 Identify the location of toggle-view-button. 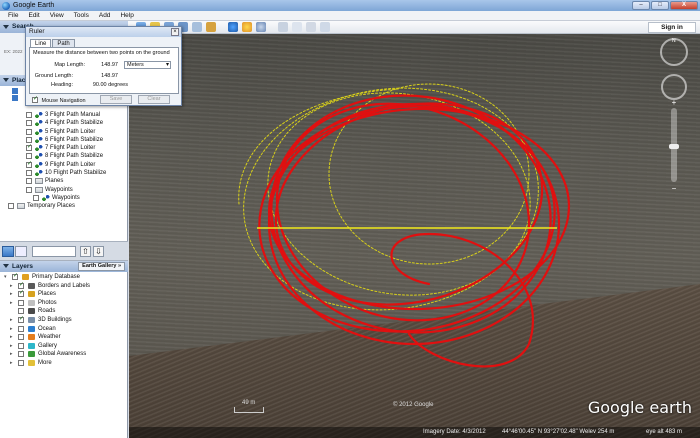
(21, 251).